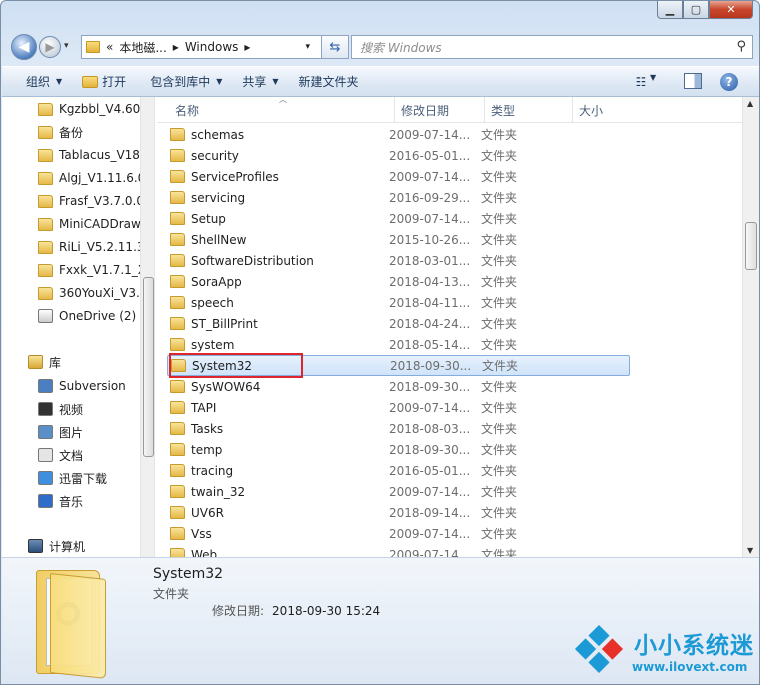 Image resolution: width=760 pixels, height=685 pixels. I want to click on refresh-button: ⇆, so click(335, 47).